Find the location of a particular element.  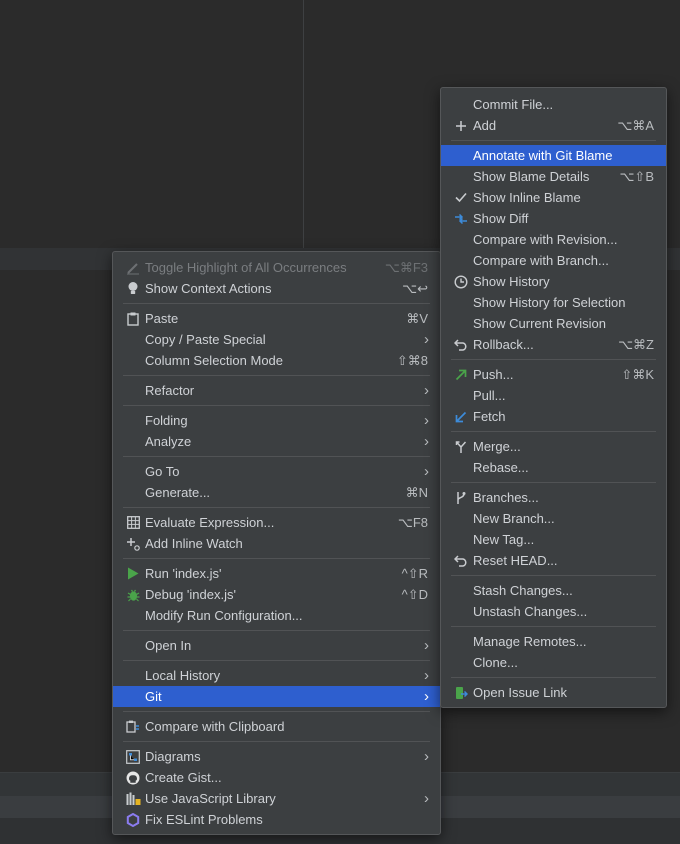

menu-item-shortcut: ⌘N is located at coordinates (416, 492).